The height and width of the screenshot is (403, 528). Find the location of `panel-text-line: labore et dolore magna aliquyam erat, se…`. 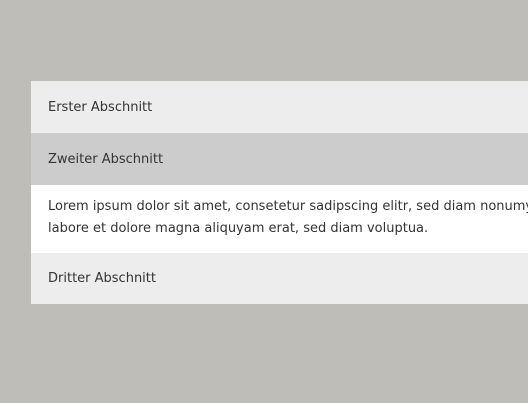

panel-text-line: labore et dolore magna aliquyam erat, se… is located at coordinates (238, 228).